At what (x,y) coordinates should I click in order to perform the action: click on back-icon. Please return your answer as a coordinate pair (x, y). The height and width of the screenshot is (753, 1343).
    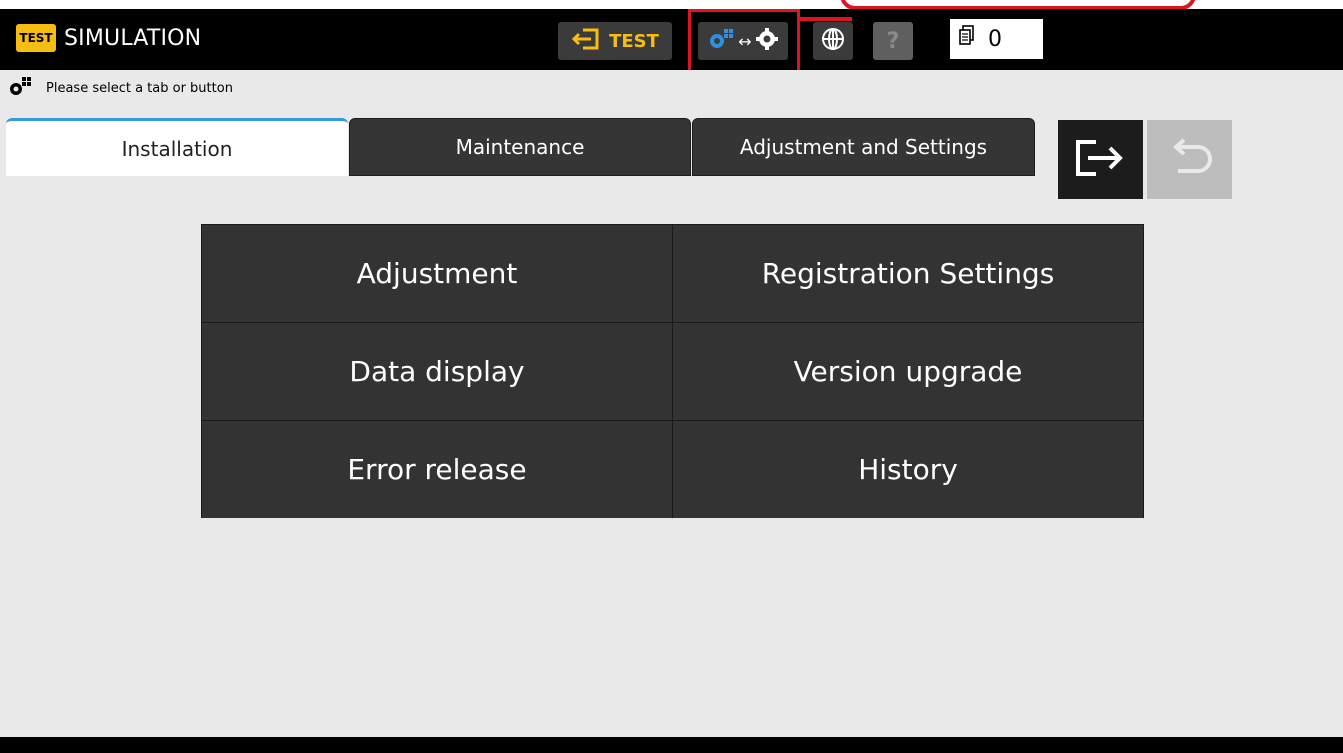
    Looking at the image, I should click on (1190, 160).